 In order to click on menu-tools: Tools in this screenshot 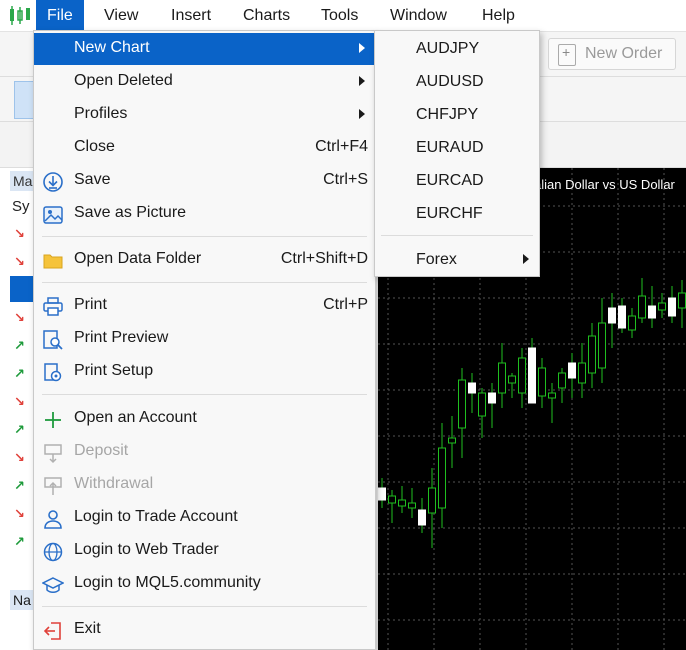, I will do `click(339, 16)`.